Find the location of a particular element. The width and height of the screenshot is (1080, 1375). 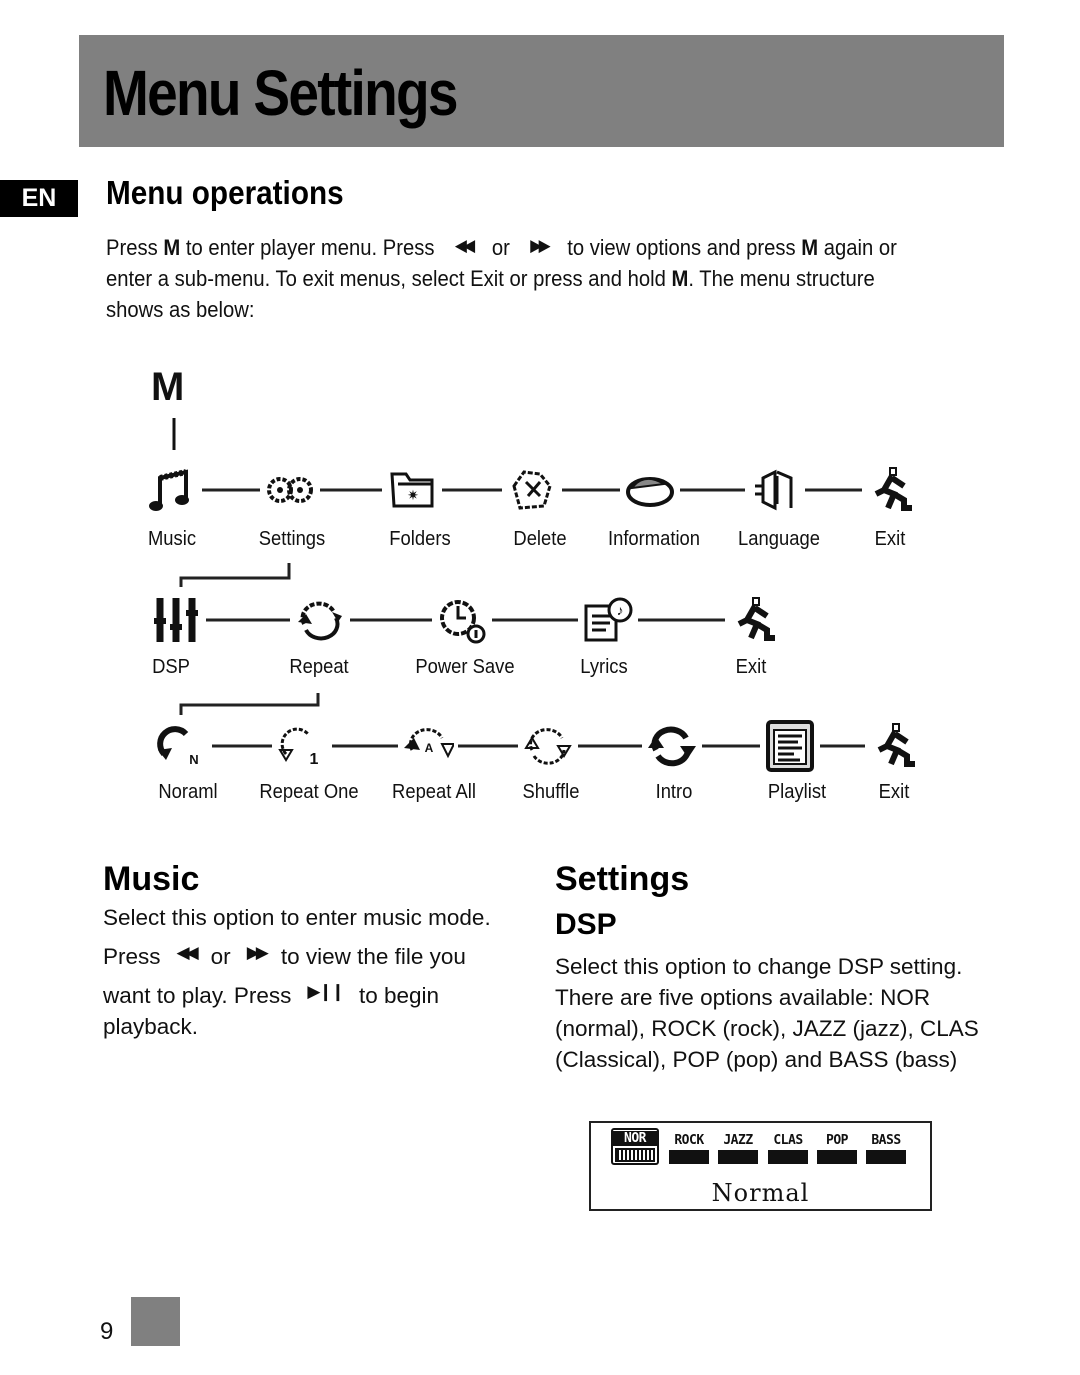

text-line: Press ◀◀ or ▶▶ to view the file you is located at coordinates (313, 960).